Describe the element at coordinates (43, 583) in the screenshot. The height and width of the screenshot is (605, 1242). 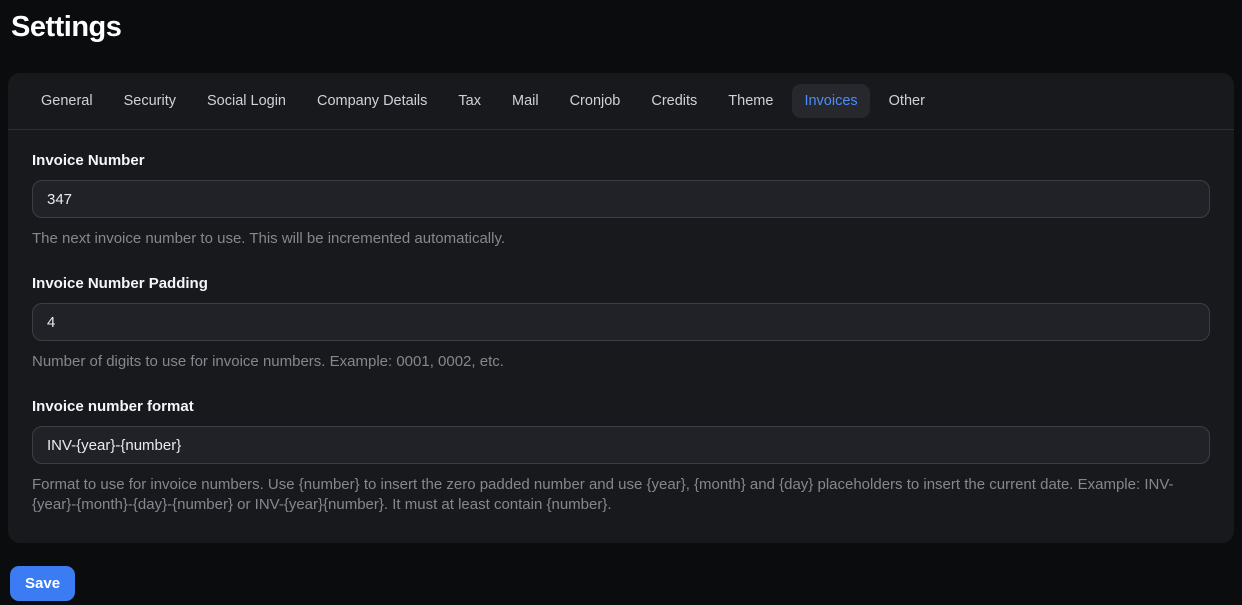
I see `save-button: Save` at that location.